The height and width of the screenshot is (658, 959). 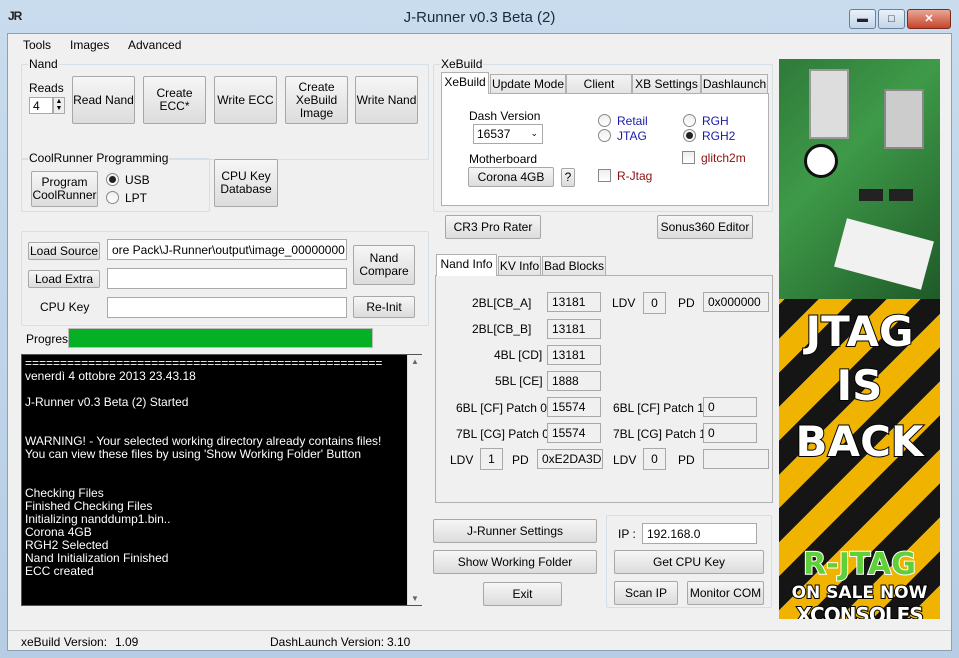 What do you see at coordinates (466, 265) in the screenshot?
I see `tab-nand-info: Nand Info` at bounding box center [466, 265].